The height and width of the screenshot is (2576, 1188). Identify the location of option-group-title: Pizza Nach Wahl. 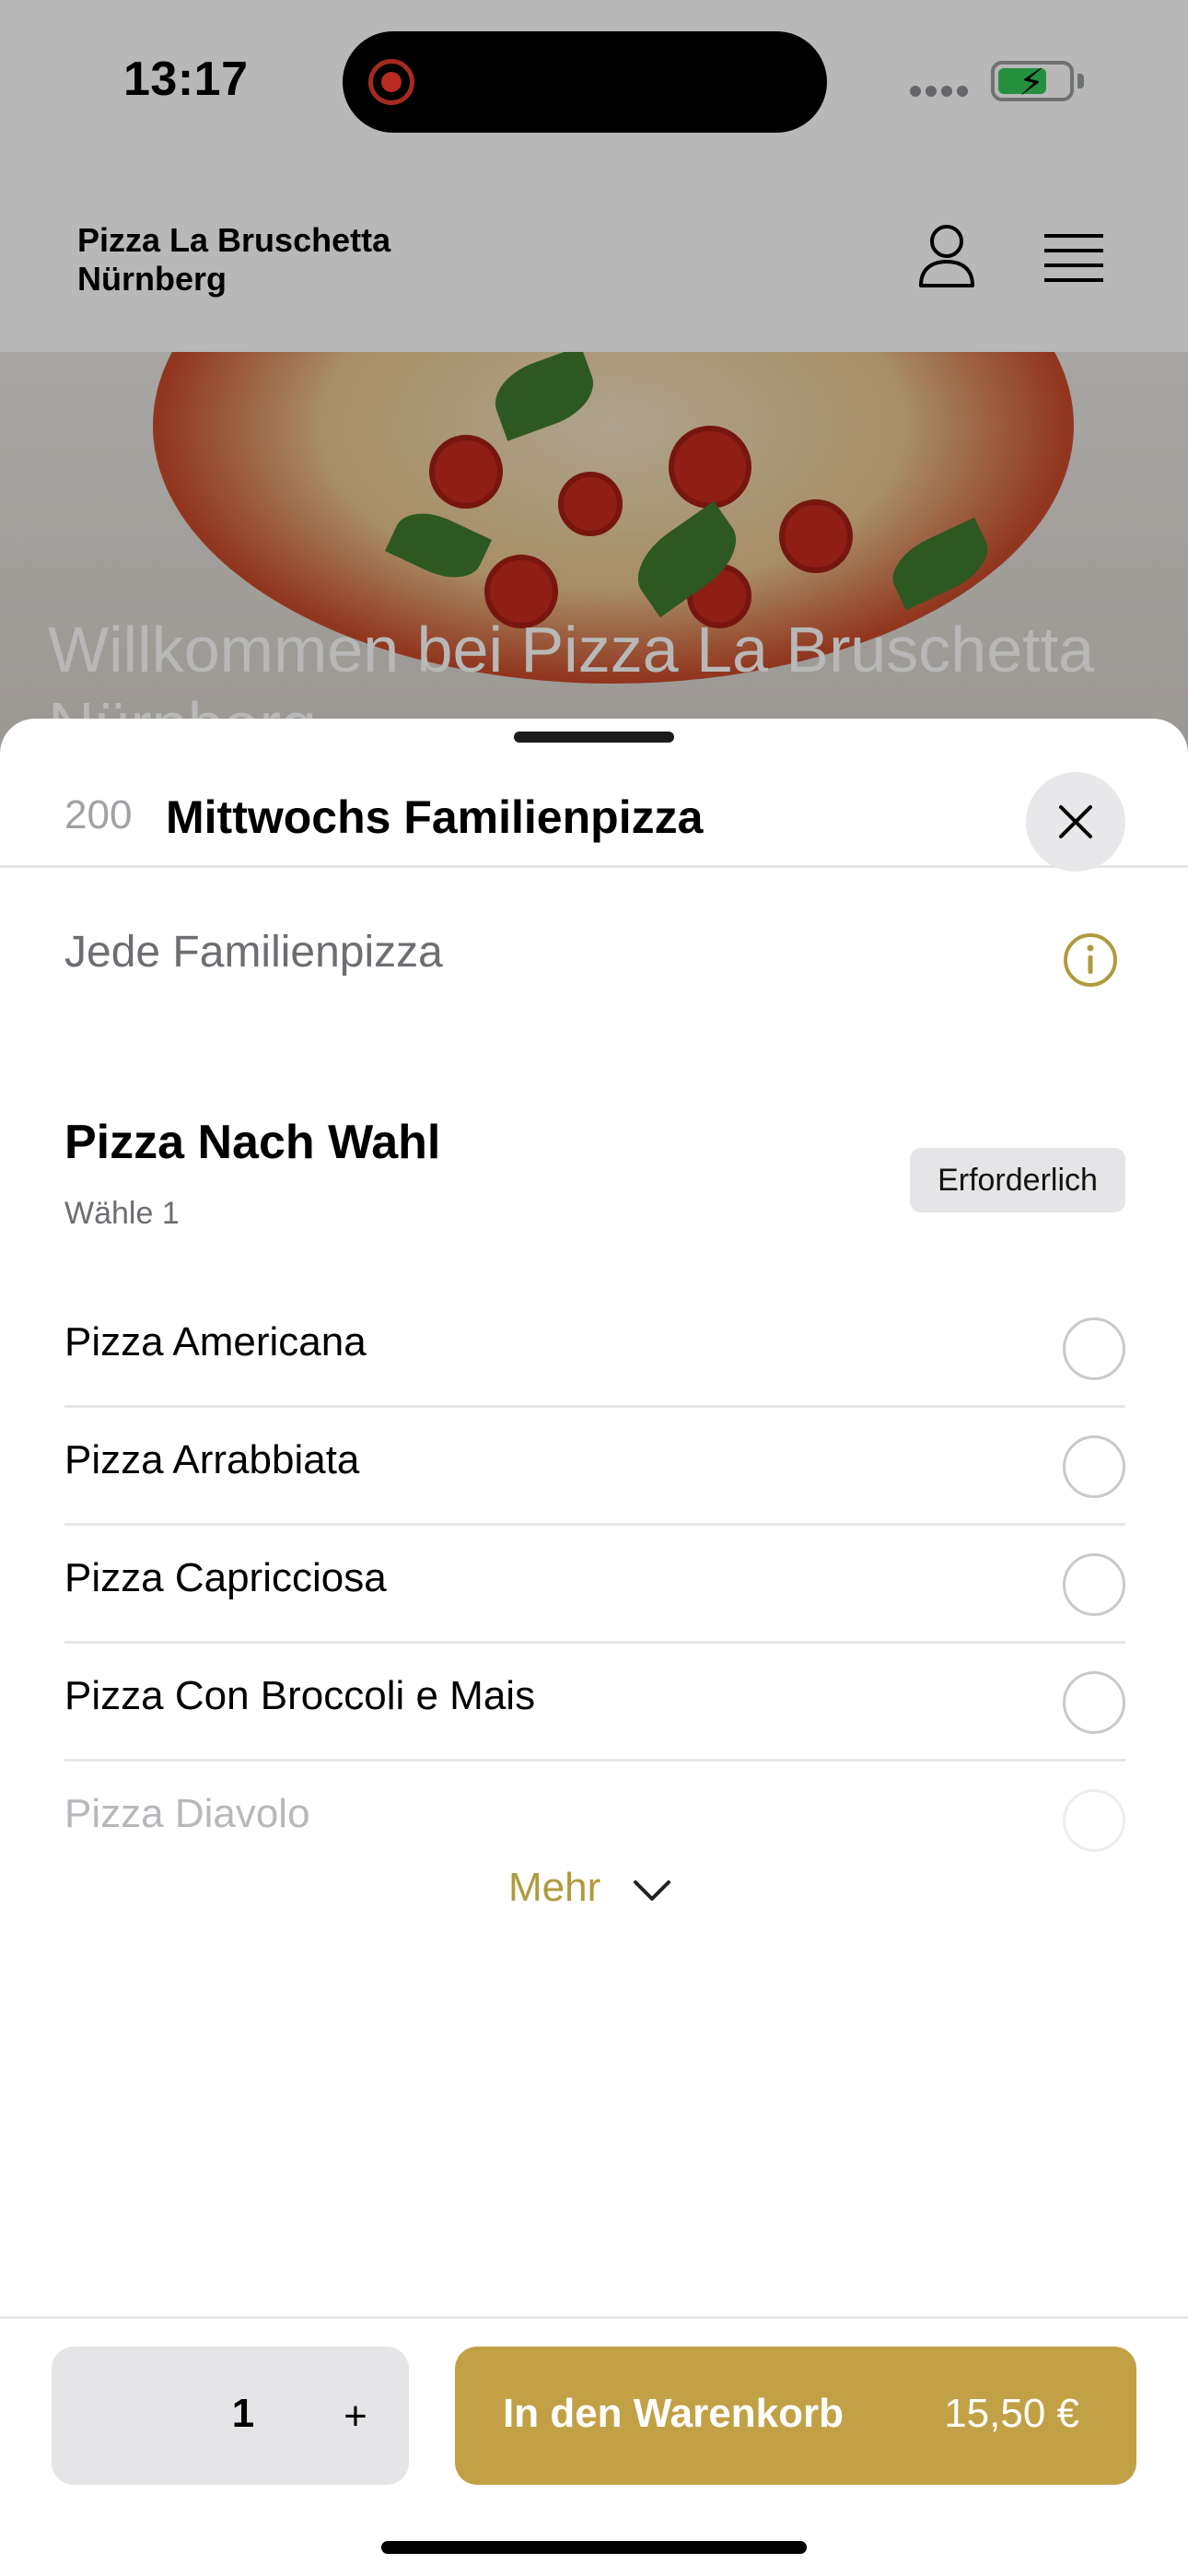
(253, 1142).